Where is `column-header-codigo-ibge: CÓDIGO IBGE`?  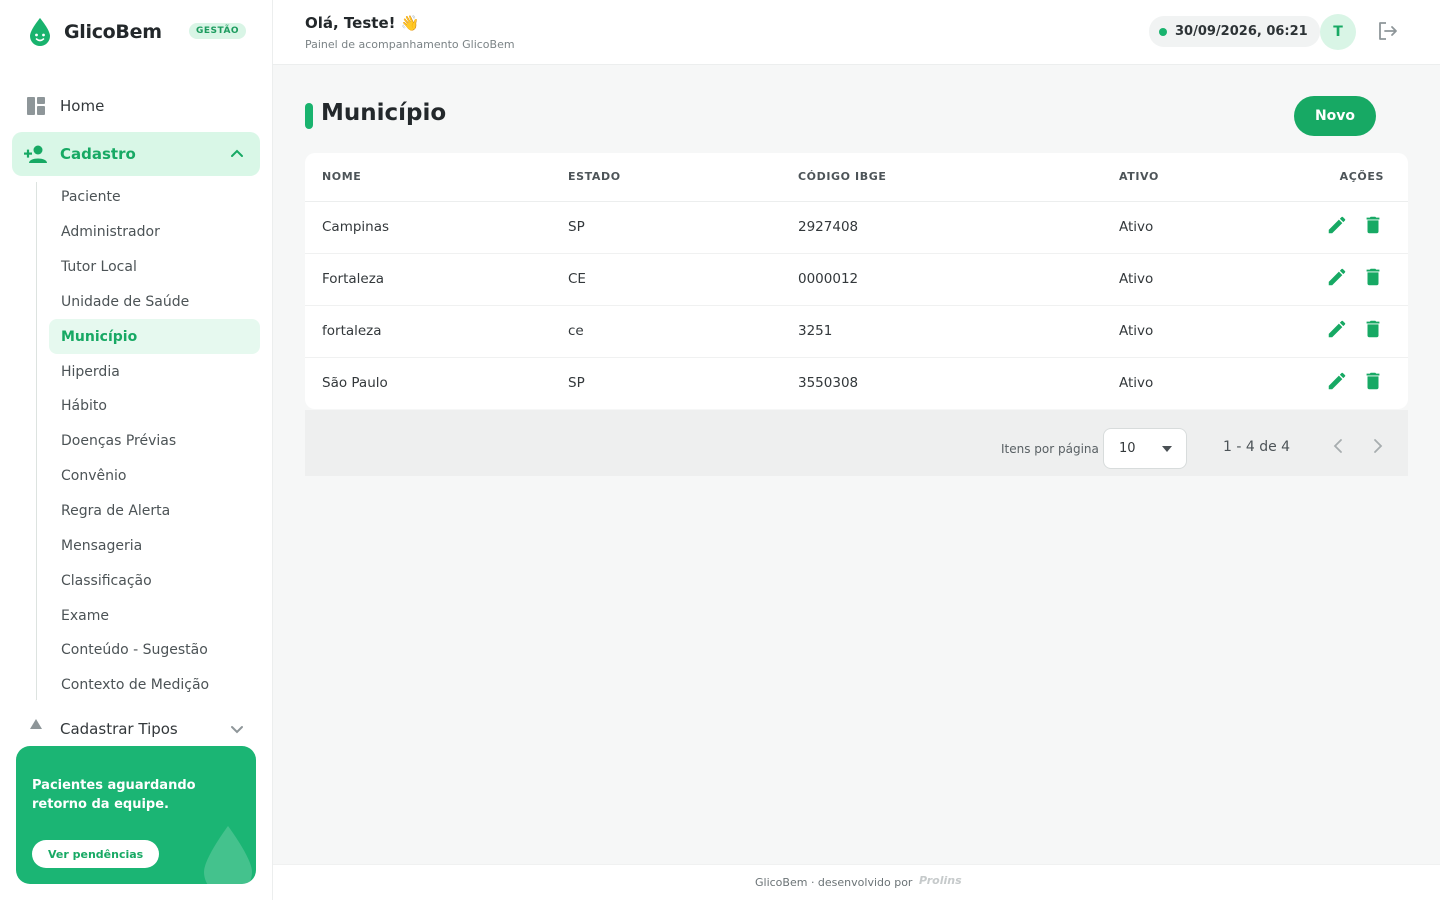
column-header-codigo-ibge: CÓDIGO IBGE is located at coordinates (958, 177).